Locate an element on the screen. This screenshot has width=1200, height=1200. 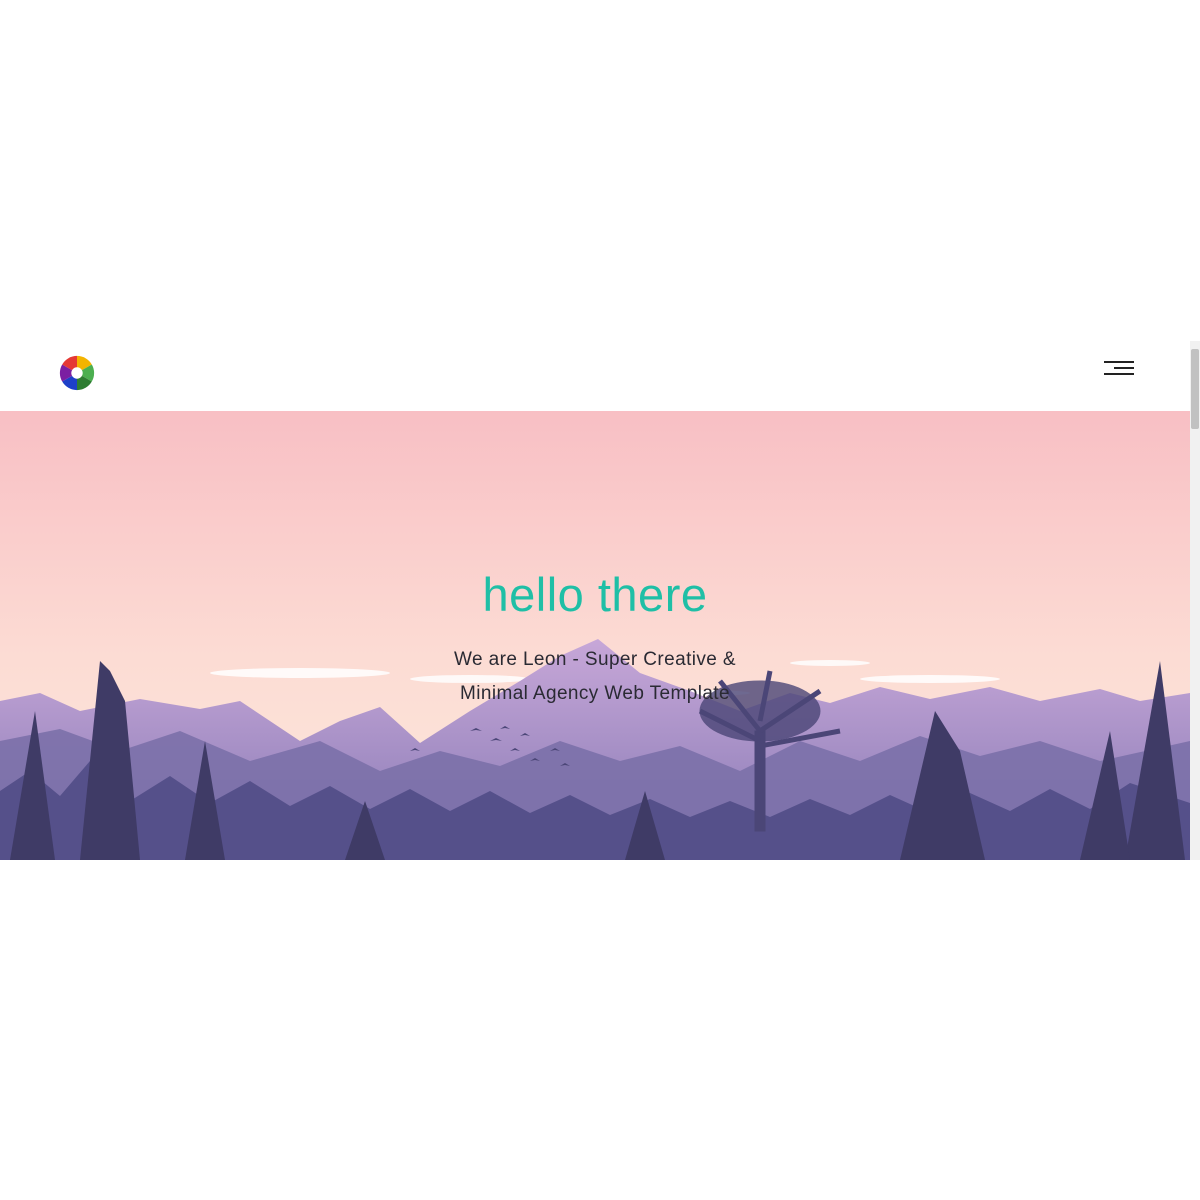
scrollbar-thumb is located at coordinates (1195, 389).